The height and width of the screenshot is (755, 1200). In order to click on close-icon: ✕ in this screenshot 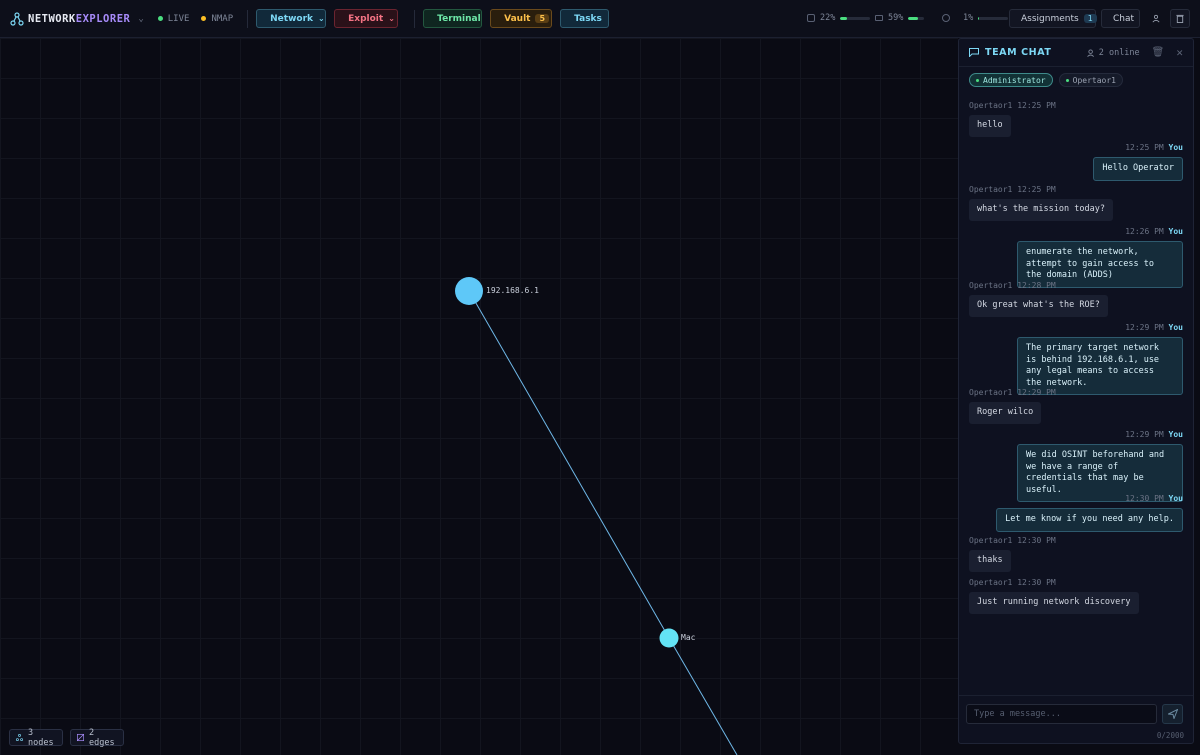, I will do `click(1179, 52)`.